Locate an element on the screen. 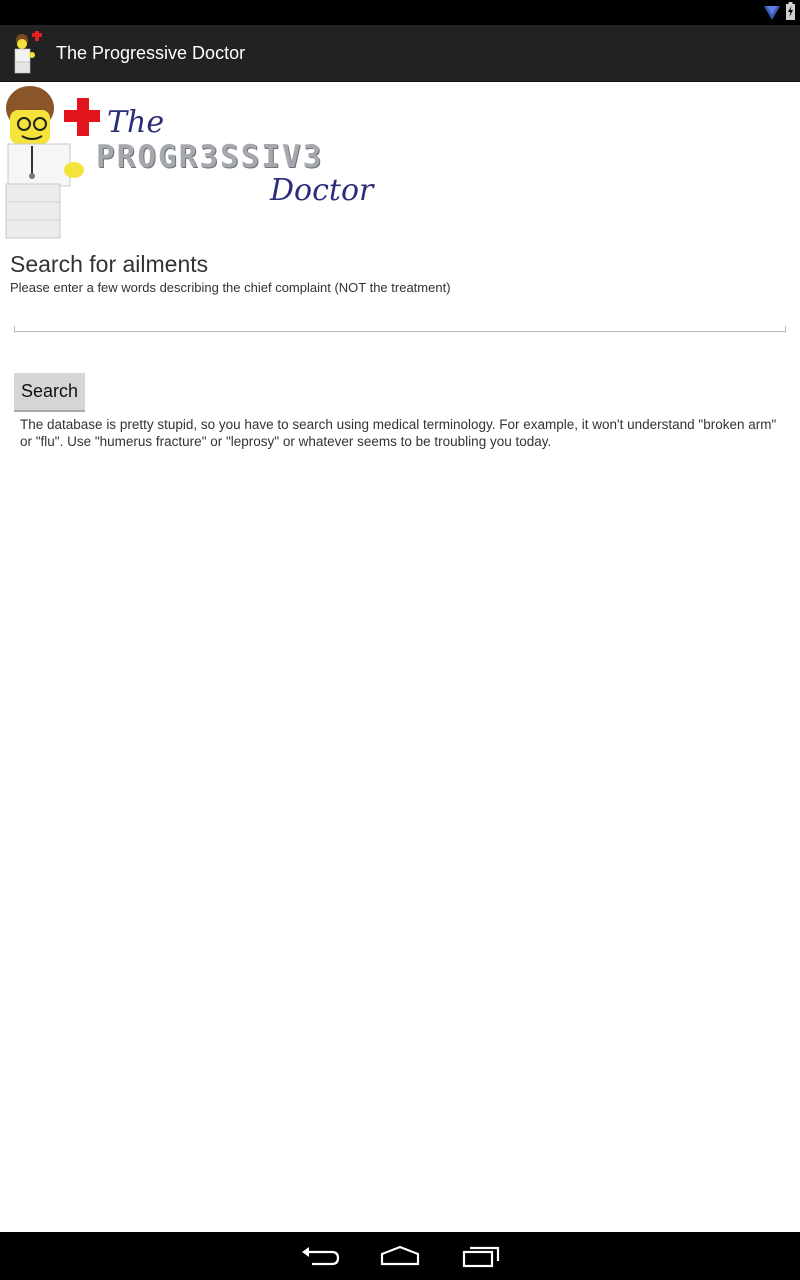  input-underline-right-tick is located at coordinates (785, 329).